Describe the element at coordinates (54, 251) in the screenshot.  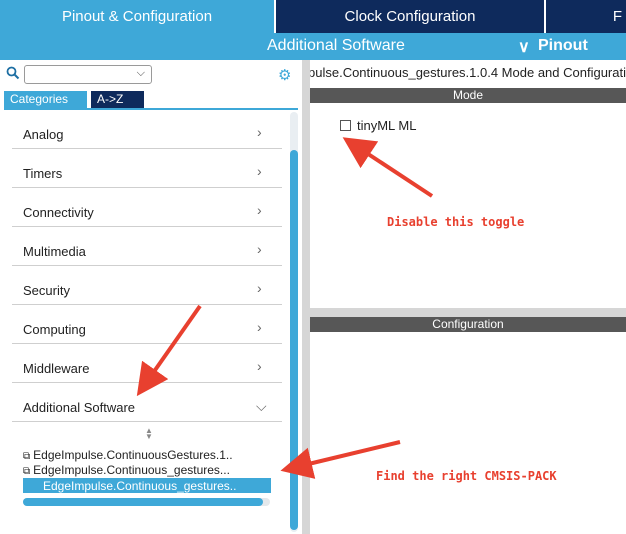
I see `category-multimedia: Multimedia` at that location.